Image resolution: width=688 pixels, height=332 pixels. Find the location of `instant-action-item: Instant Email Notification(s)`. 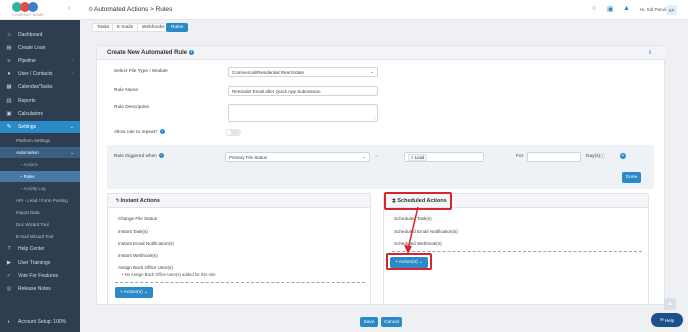

instant-action-item: Instant Email Notification(s) is located at coordinates (146, 243).